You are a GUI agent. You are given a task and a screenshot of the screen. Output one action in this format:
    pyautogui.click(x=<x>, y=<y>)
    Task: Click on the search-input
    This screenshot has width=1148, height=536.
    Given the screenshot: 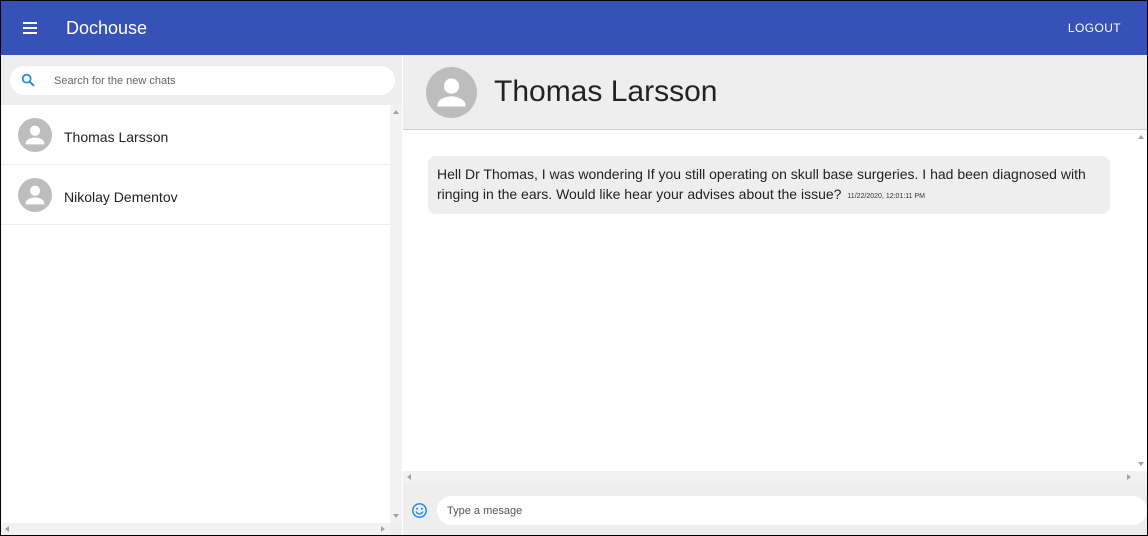 What is the action you would take?
    pyautogui.click(x=219, y=80)
    